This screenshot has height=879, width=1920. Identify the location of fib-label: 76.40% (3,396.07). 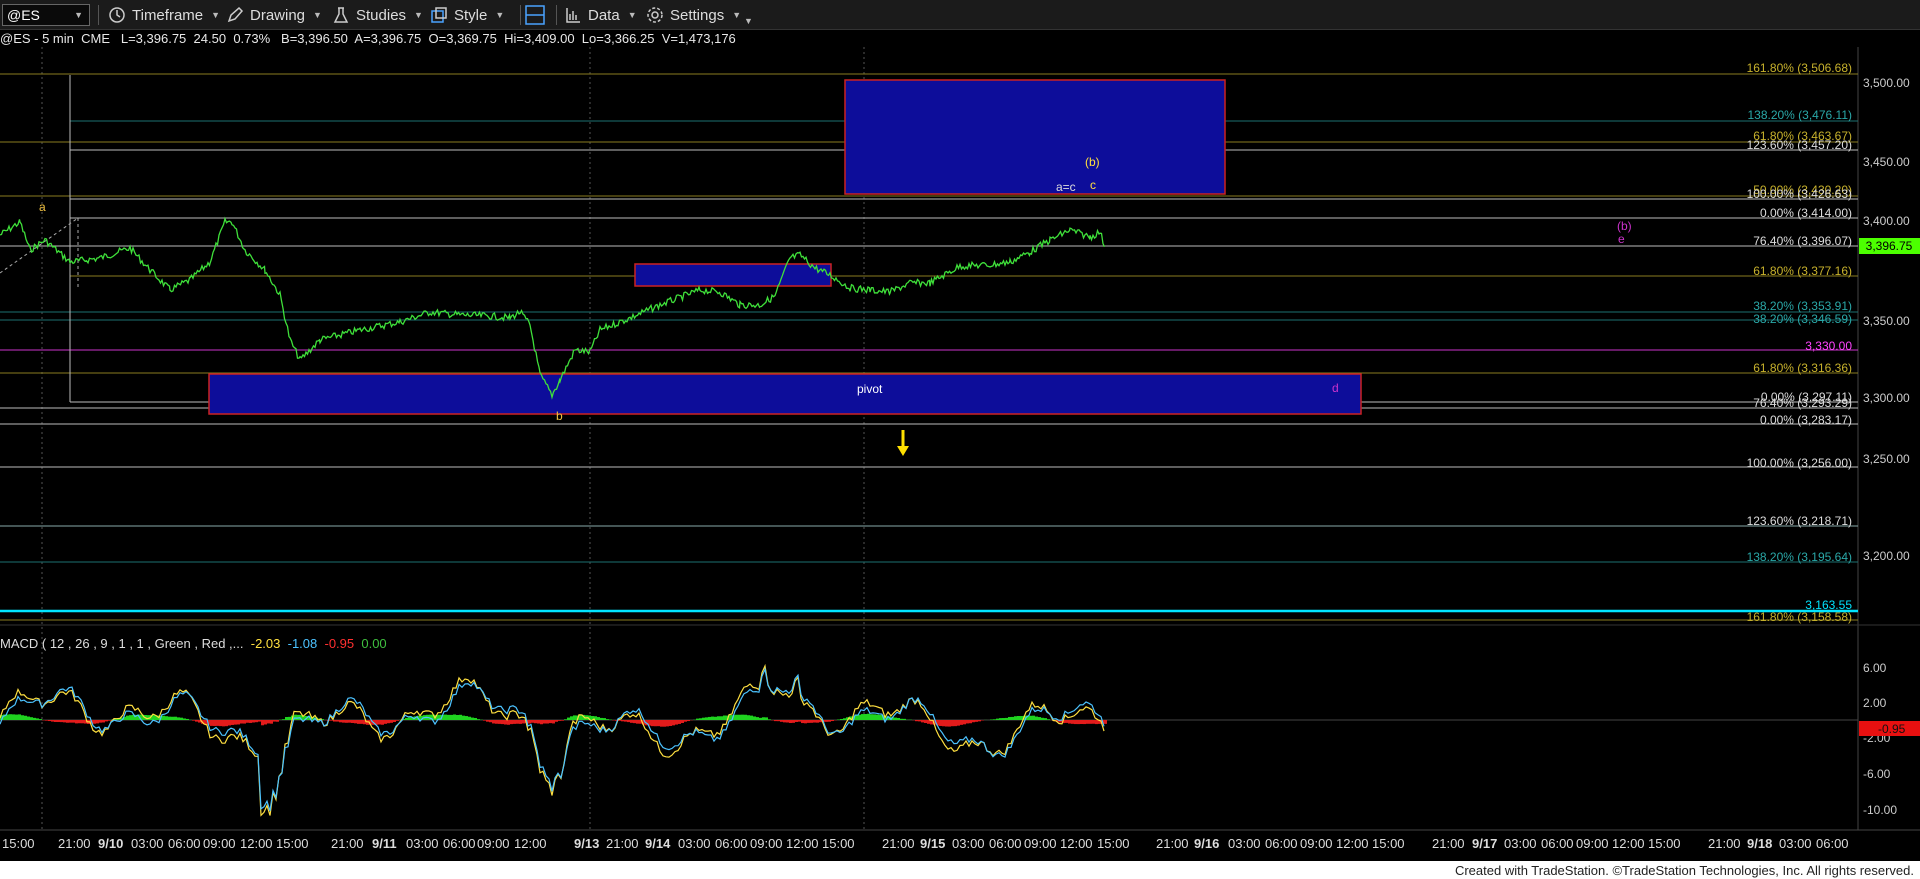
(1802, 241).